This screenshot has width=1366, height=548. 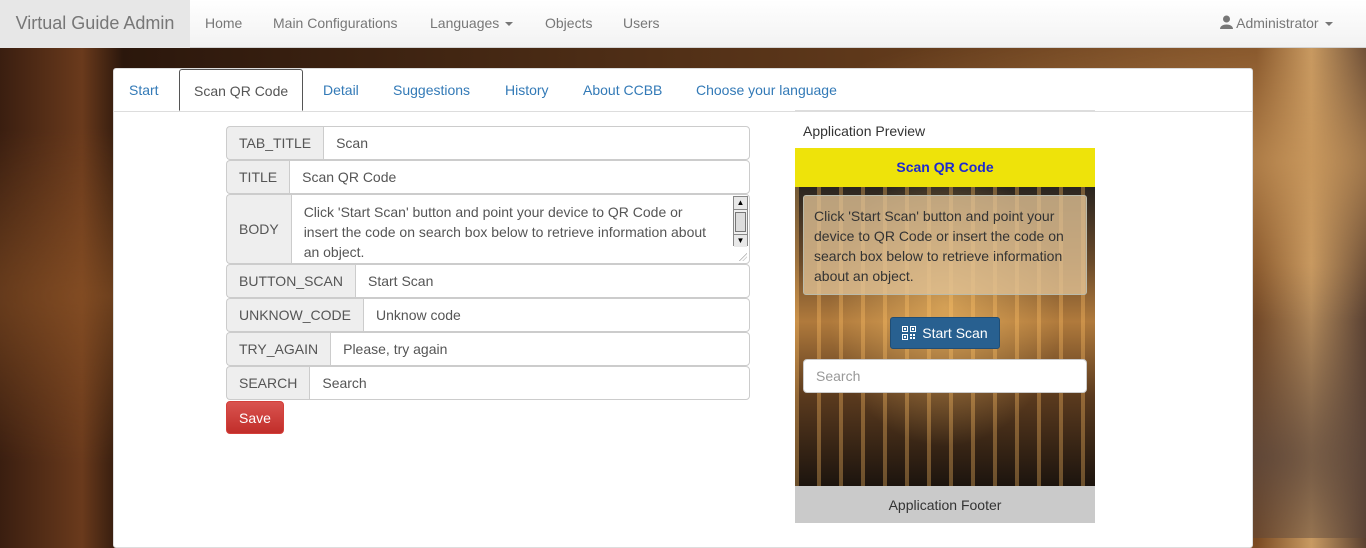 What do you see at coordinates (278, 349) in the screenshot?
I see `field-label: TRY_AGAIN` at bounding box center [278, 349].